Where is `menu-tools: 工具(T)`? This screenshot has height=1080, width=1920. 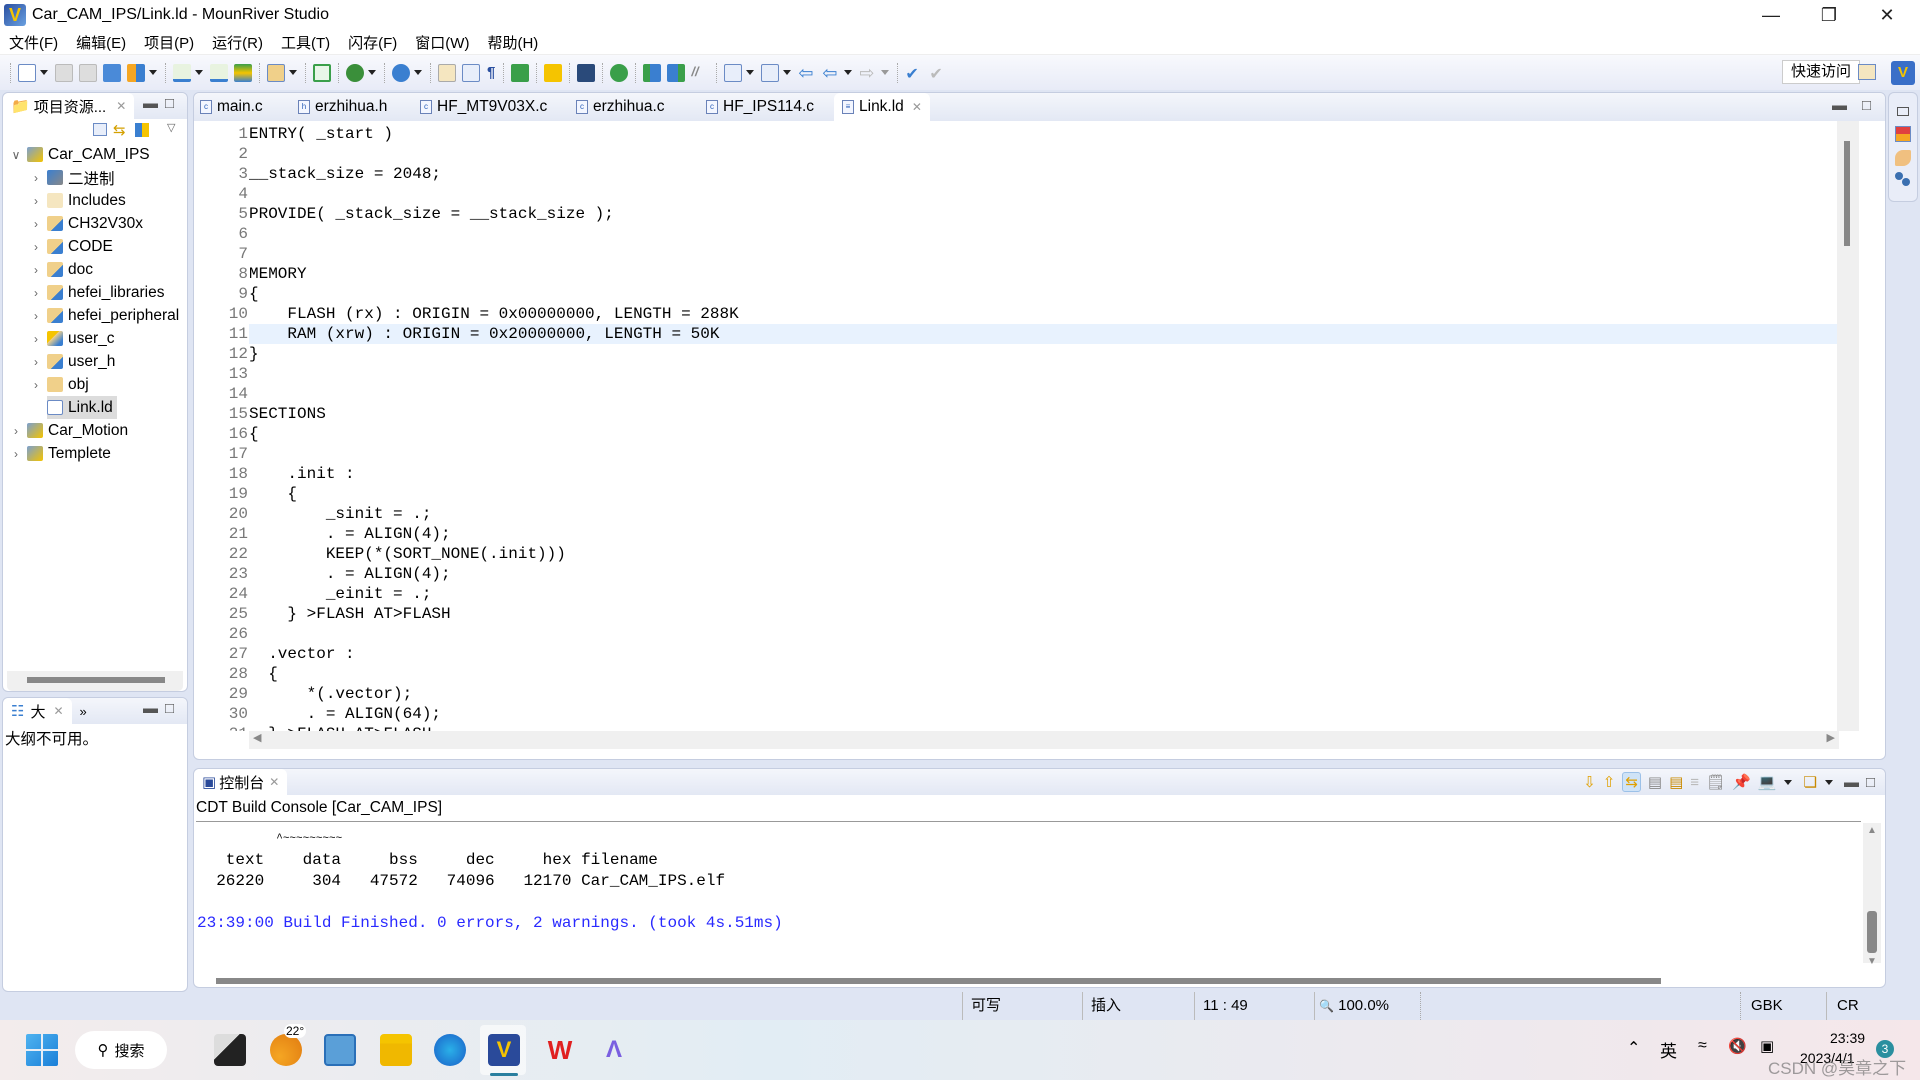 menu-tools: 工具(T) is located at coordinates (305, 42).